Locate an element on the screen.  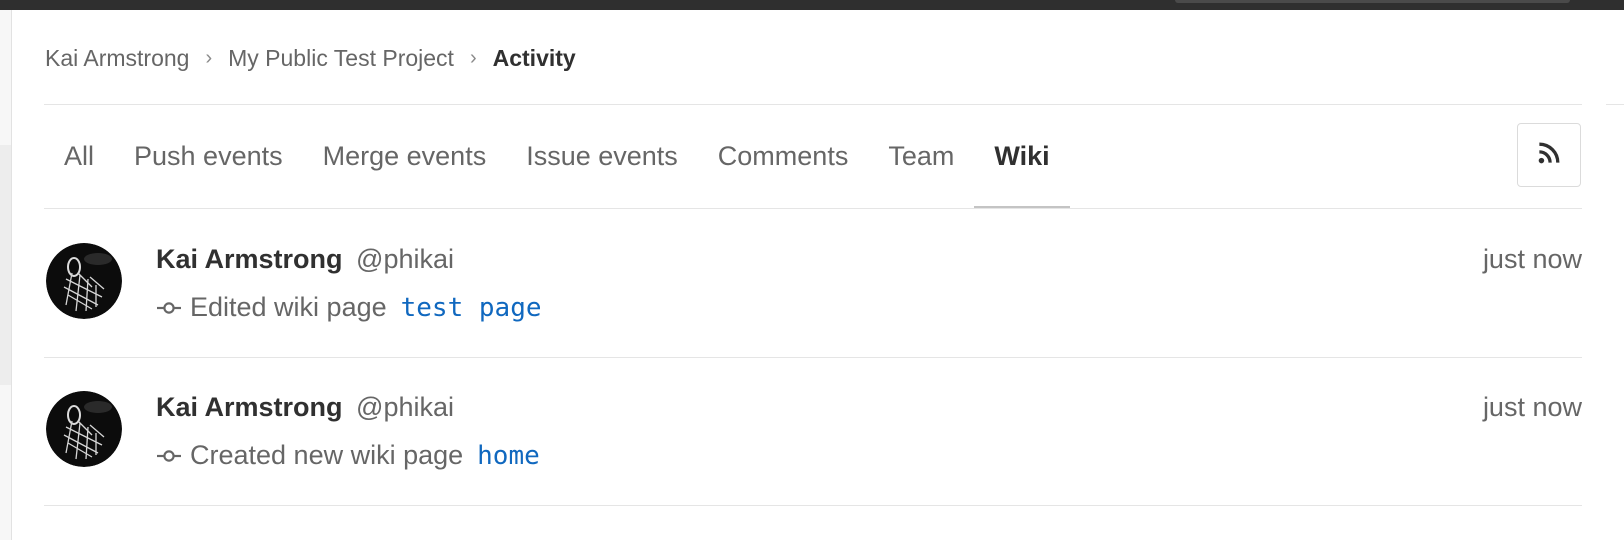
tab-wiki: Wiki is located at coordinates (1022, 157).